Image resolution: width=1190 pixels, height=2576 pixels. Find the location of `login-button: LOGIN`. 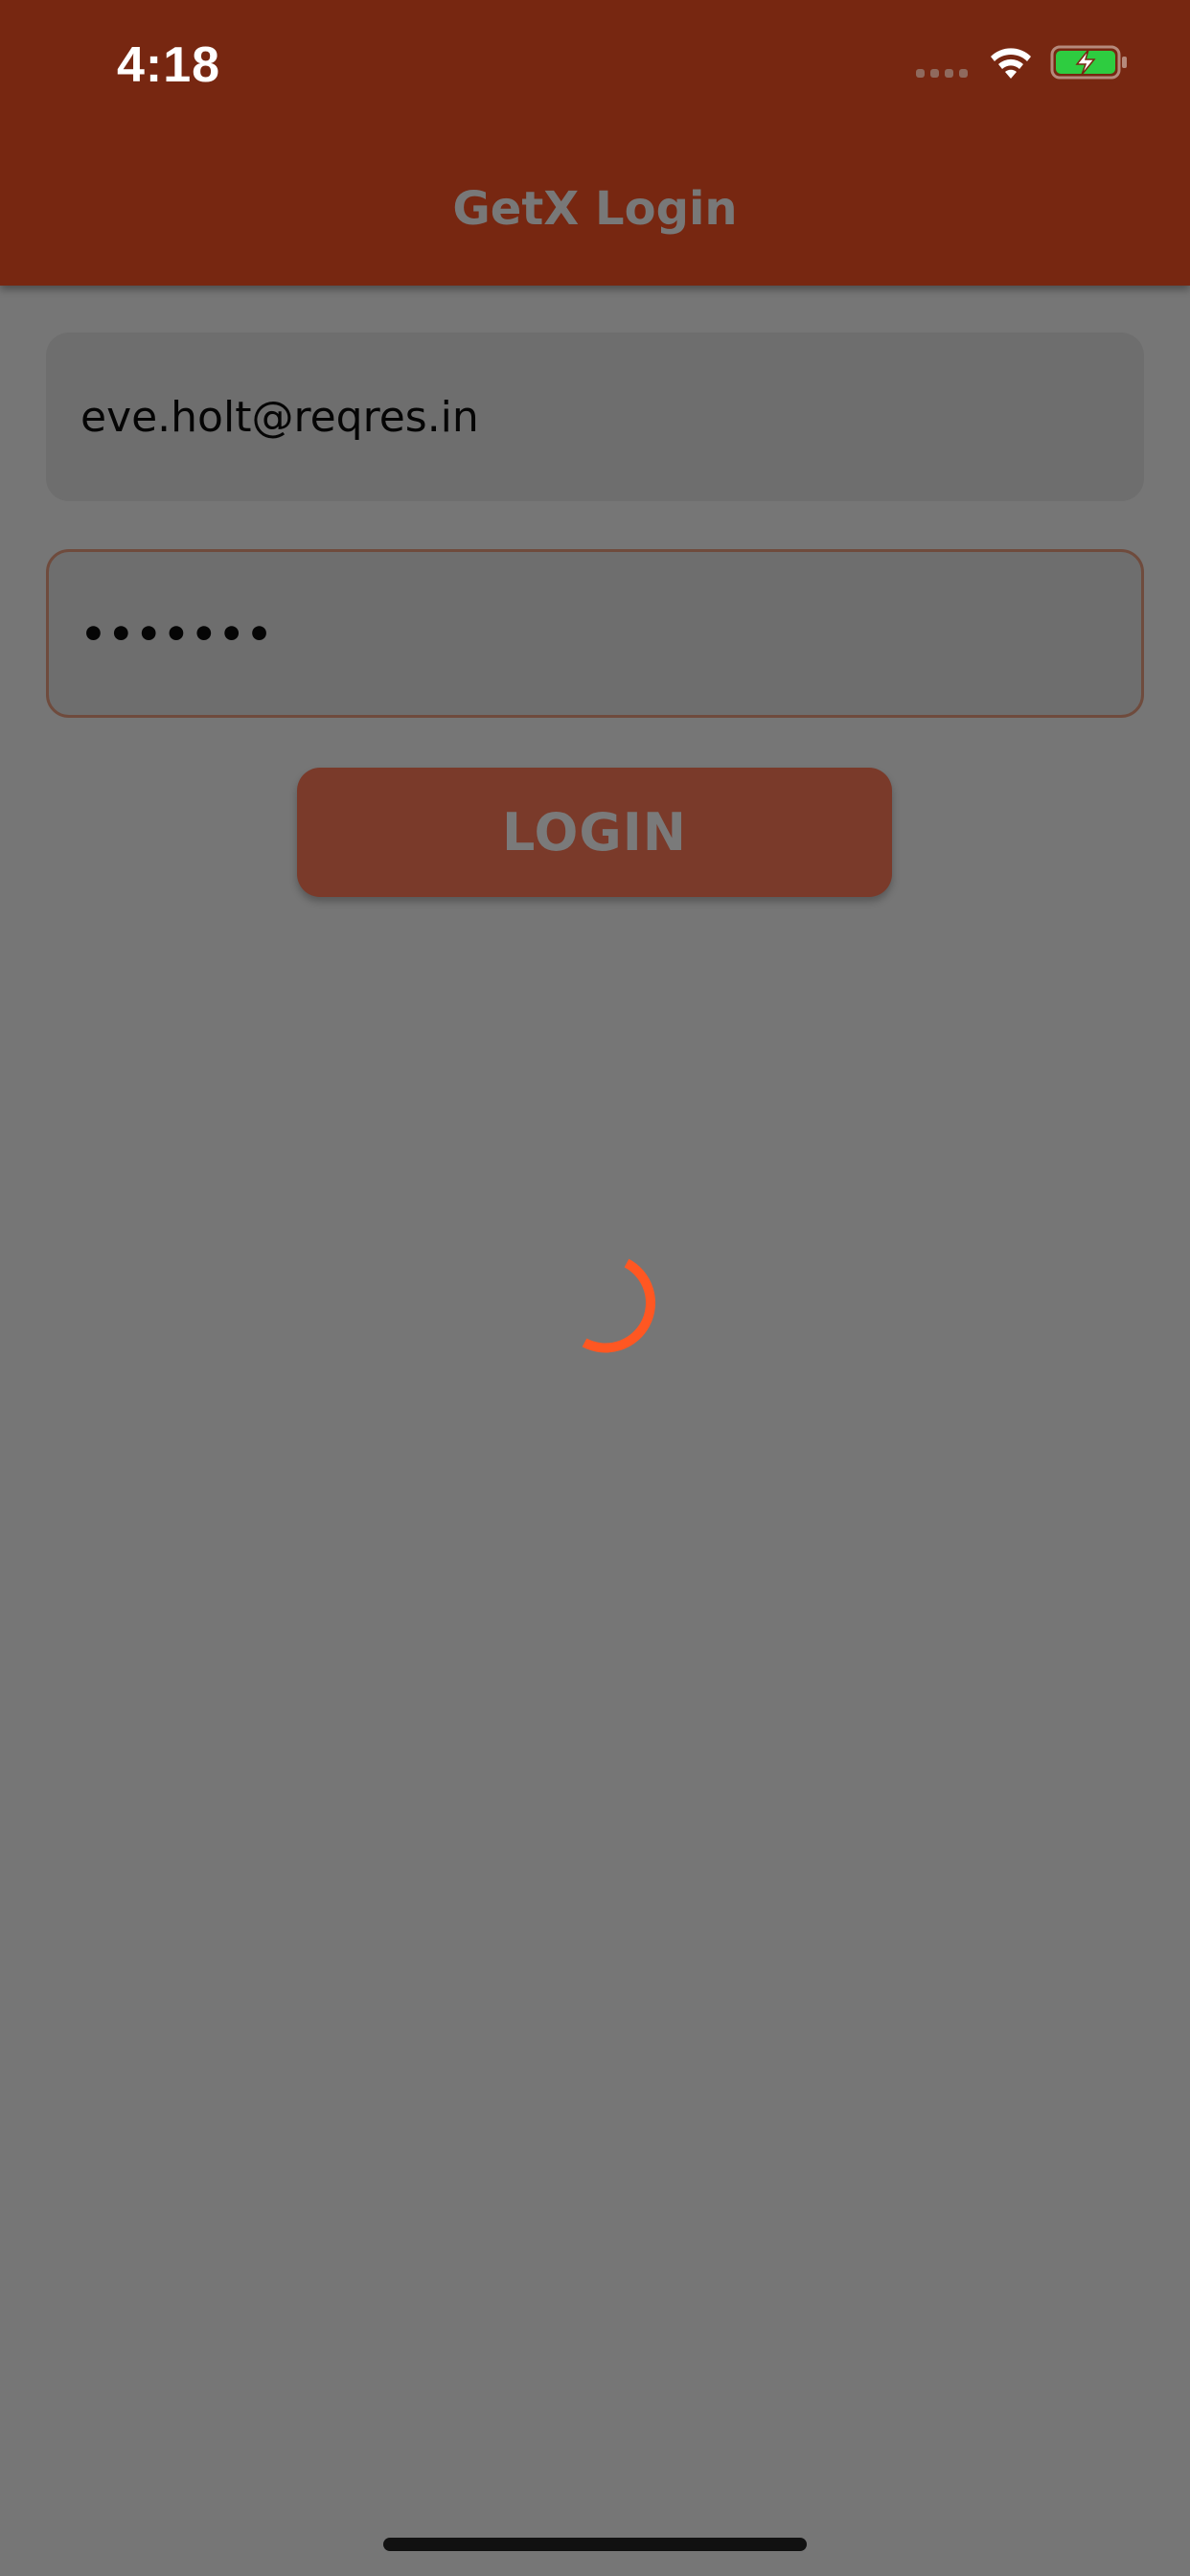

login-button: LOGIN is located at coordinates (594, 832).